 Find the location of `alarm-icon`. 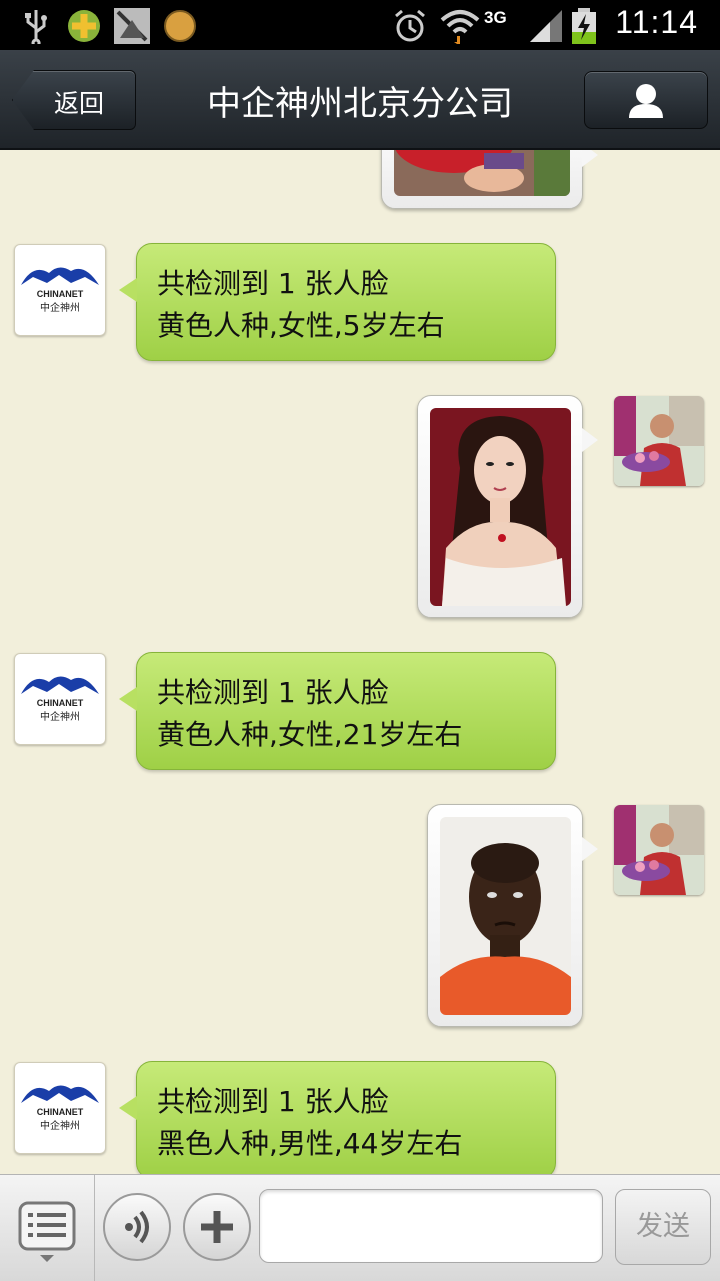

alarm-icon is located at coordinates (410, 25).